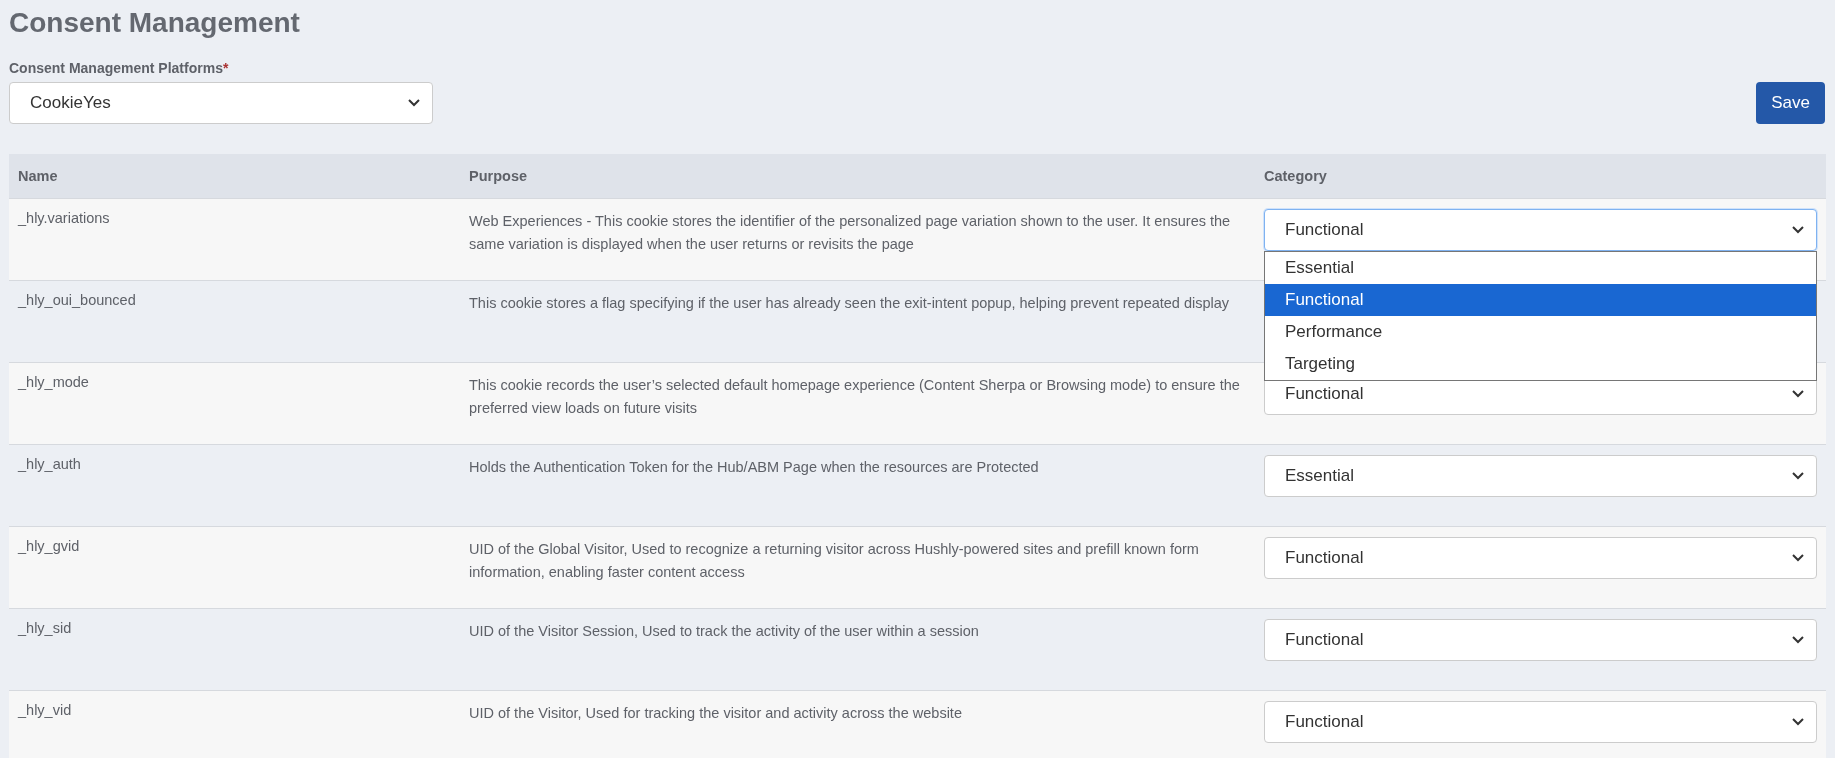 Image resolution: width=1835 pixels, height=758 pixels. I want to click on required-mark: *, so click(225, 68).